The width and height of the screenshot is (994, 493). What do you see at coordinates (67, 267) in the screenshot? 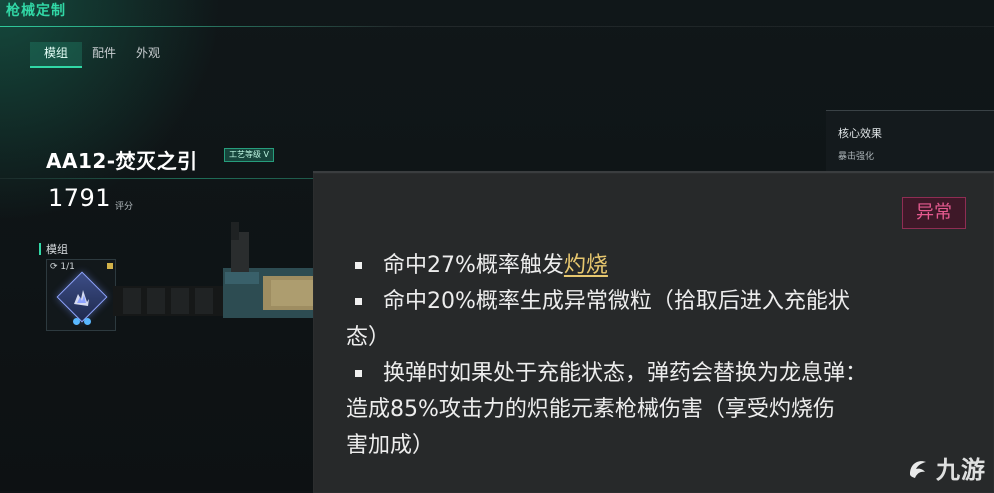
I see `mod-slot-count-text: 1/1` at bounding box center [67, 267].